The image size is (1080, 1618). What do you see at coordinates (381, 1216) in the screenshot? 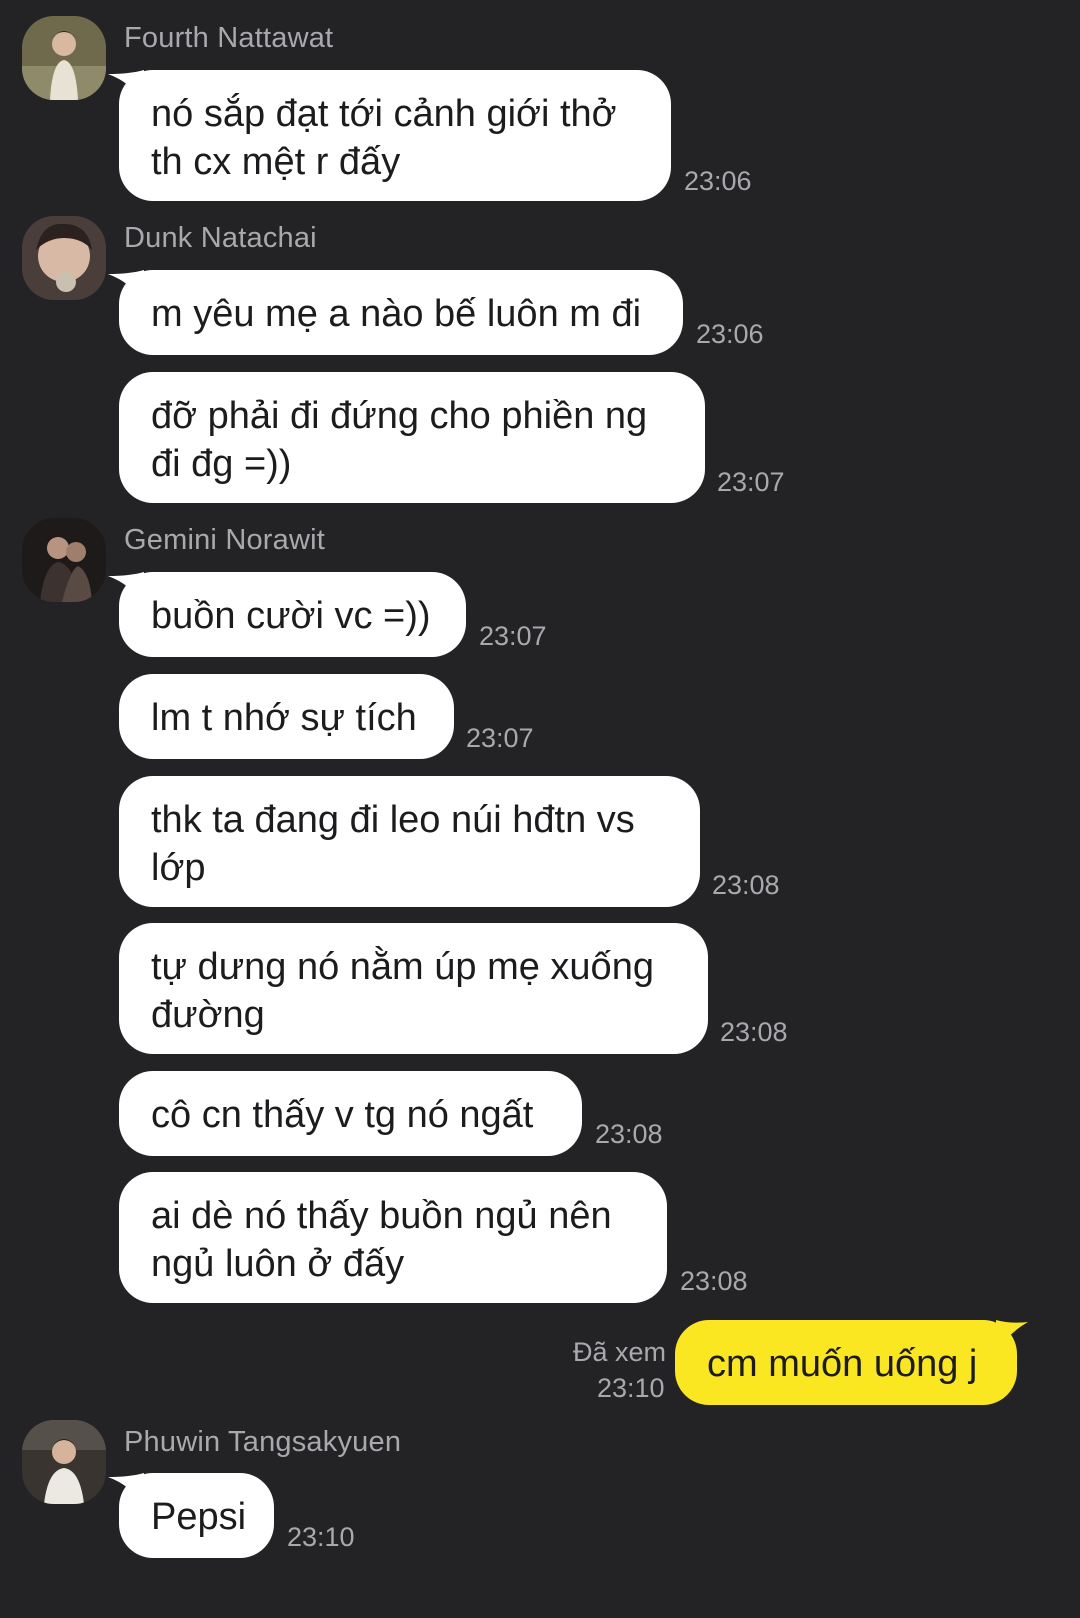
I see `message-line: ai dè nó thấy buồn ngủ nên` at bounding box center [381, 1216].